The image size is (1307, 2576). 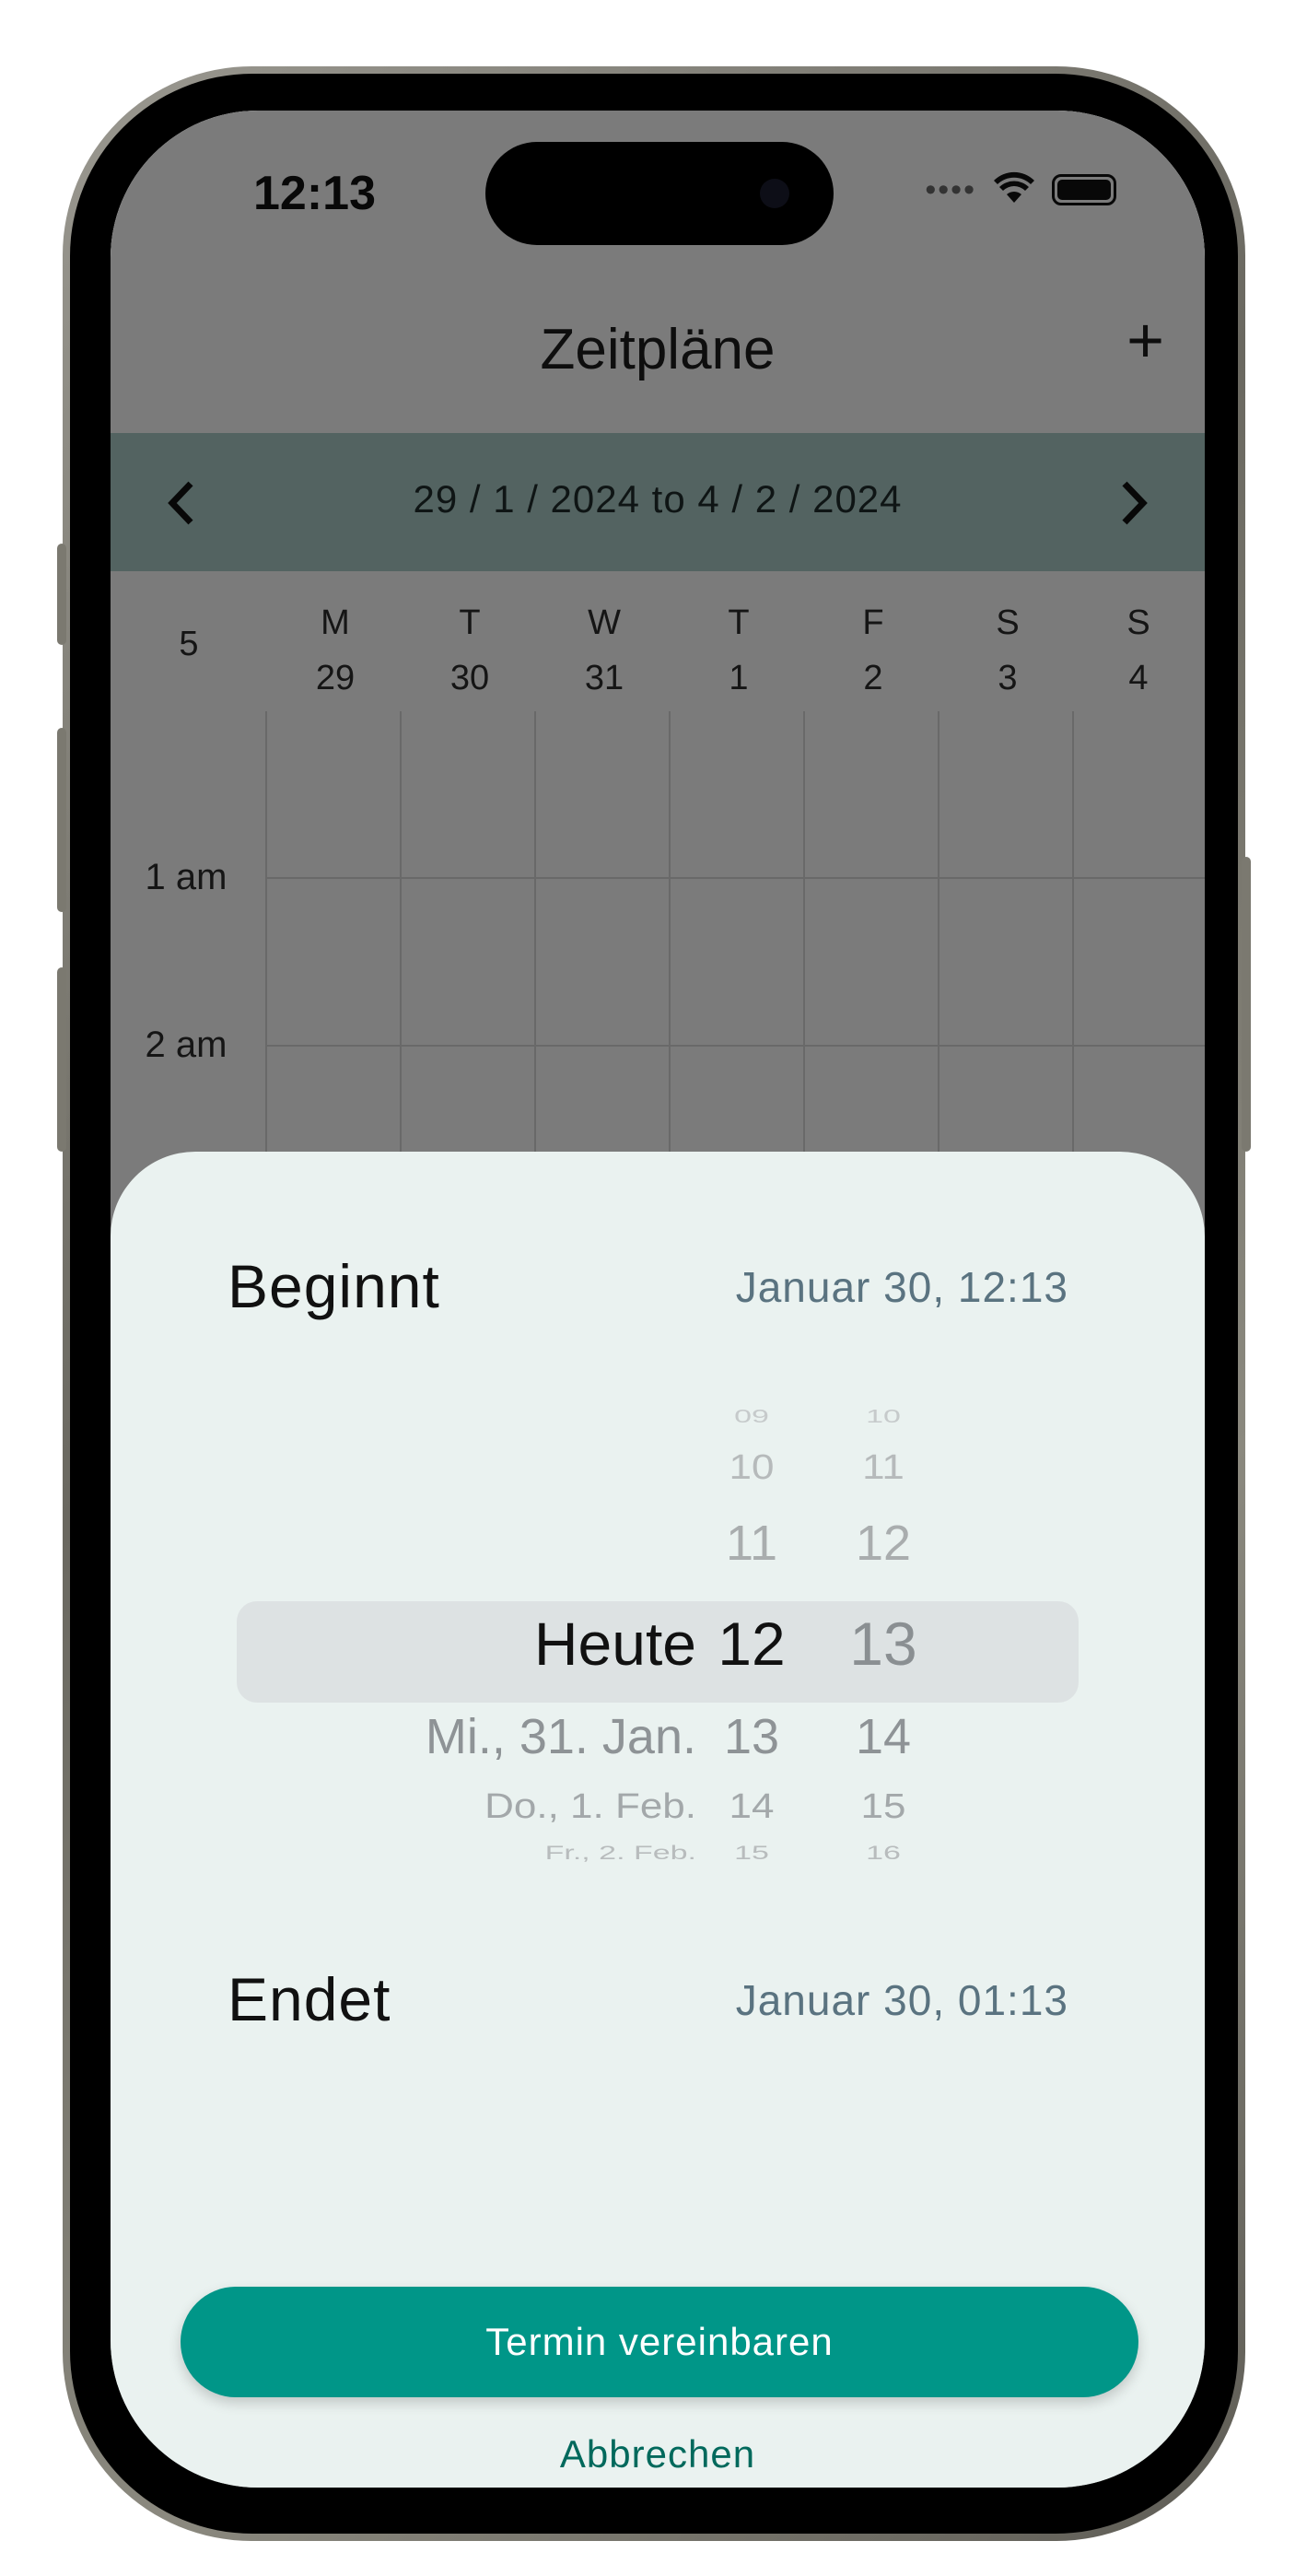 What do you see at coordinates (883, 1644) in the screenshot?
I see `picker-minute-option: 13` at bounding box center [883, 1644].